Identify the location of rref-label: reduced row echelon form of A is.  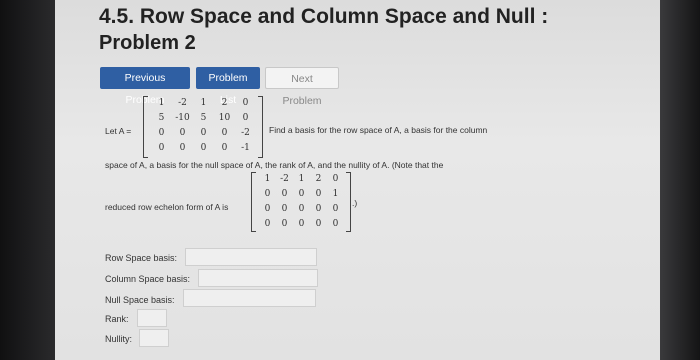
(167, 207).